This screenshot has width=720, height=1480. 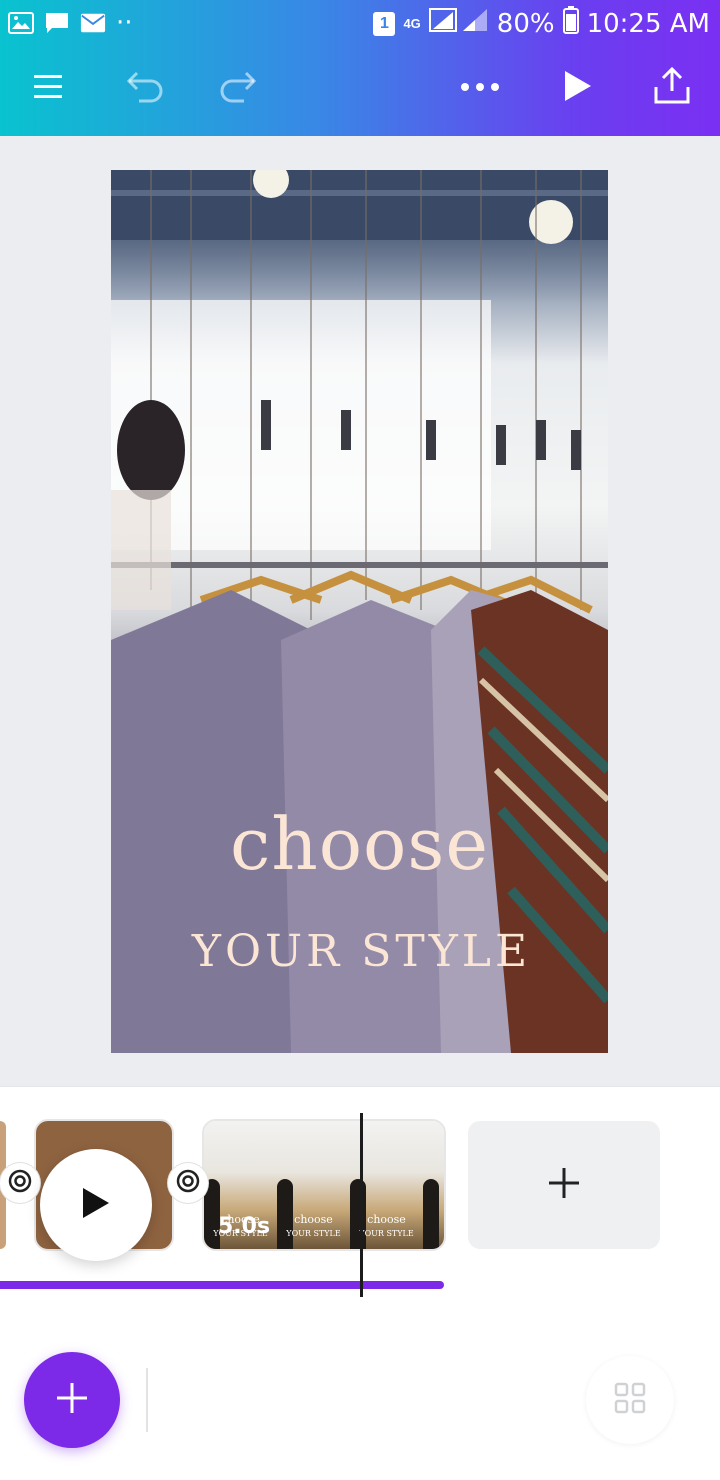 I want to click on battery-percentage: 80%, so click(x=525, y=23).